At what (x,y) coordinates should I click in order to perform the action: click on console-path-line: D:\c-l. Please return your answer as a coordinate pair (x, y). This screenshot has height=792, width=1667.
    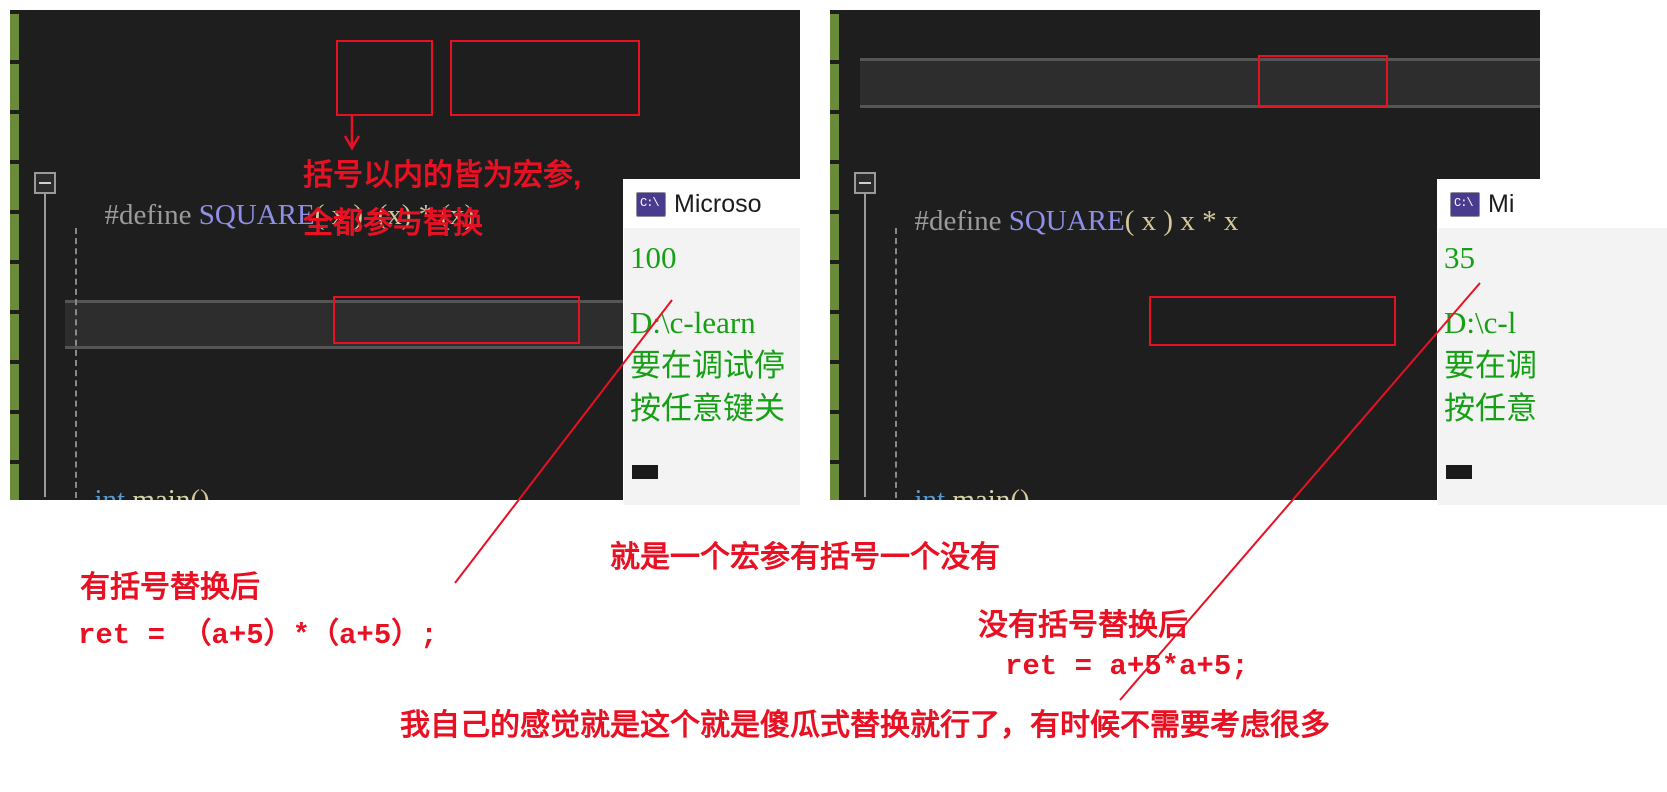
    Looking at the image, I should click on (1480, 322).